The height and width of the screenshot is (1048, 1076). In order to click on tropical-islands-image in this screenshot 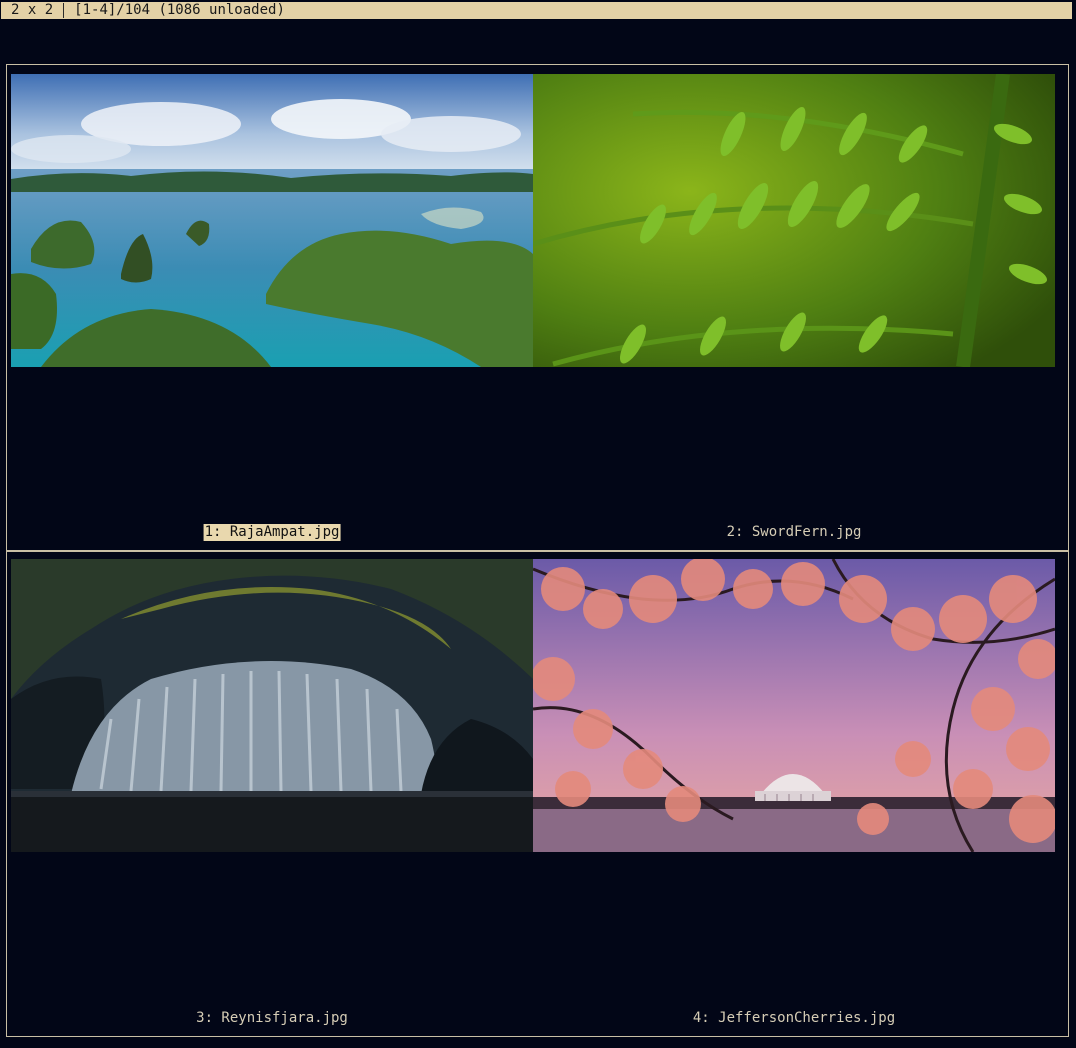, I will do `click(272, 220)`.